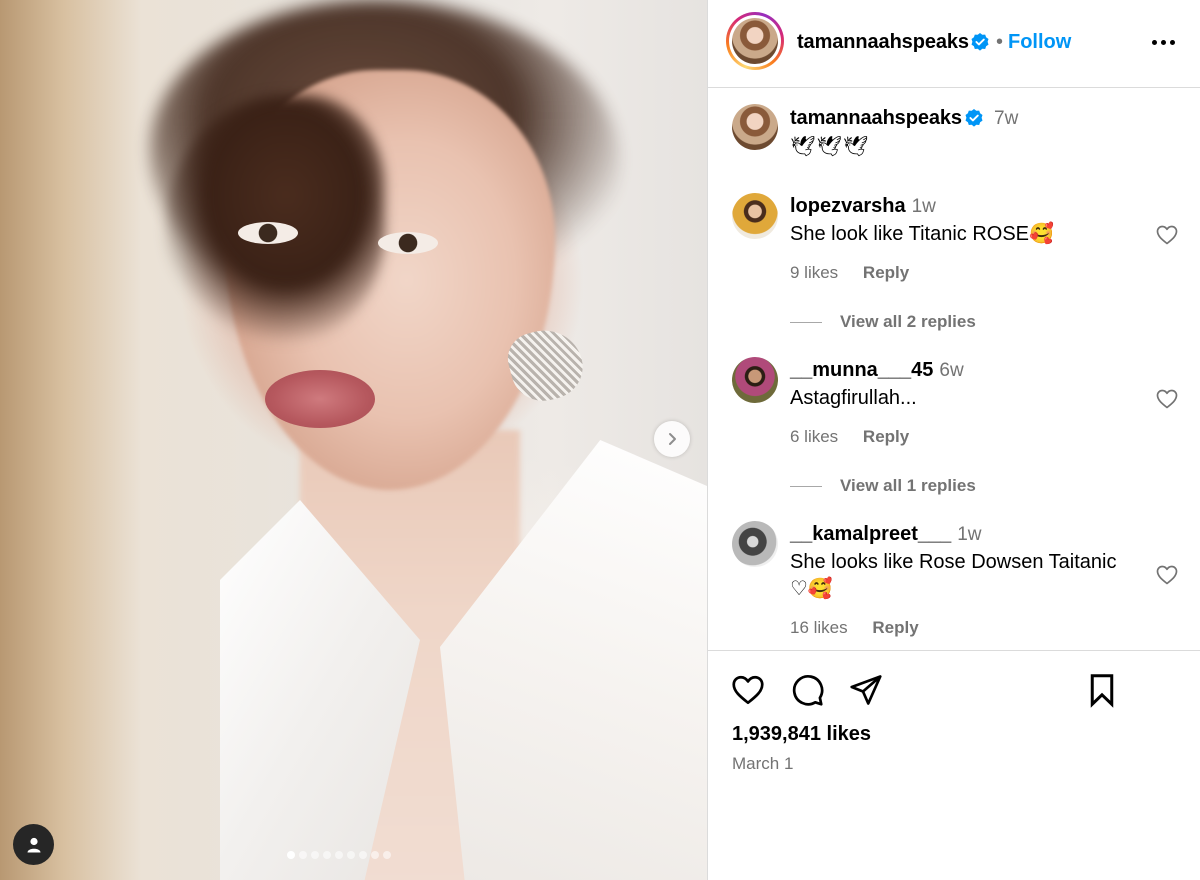 This screenshot has width=1200, height=880. Describe the element at coordinates (922, 234) in the screenshot. I see `comment-text: She look like Titanic ROSE🥰` at that location.